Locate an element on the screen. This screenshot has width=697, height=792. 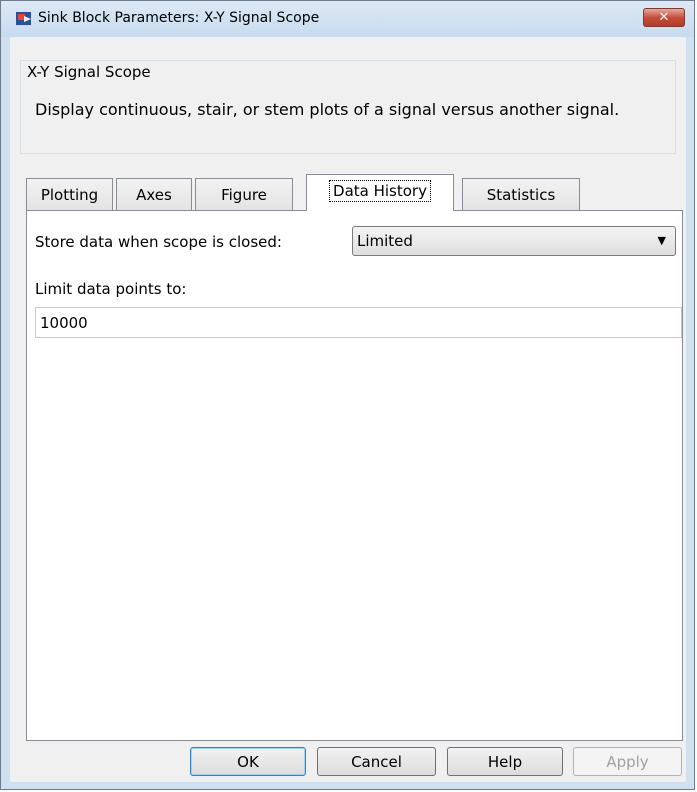
close-icon: ✕ is located at coordinates (664, 17).